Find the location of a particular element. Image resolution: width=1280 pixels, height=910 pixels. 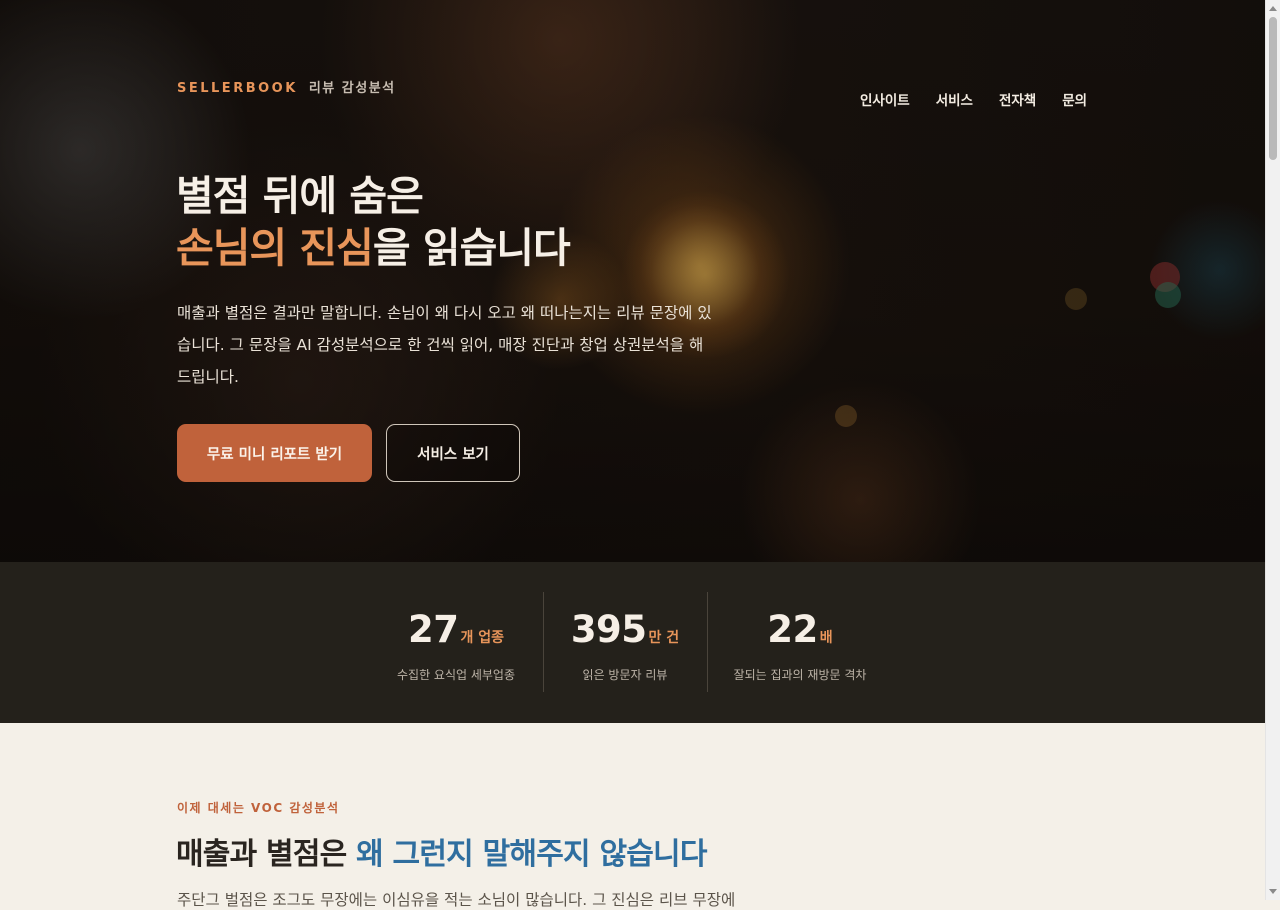

free-report-button: 무료 미니 리포트 받기 is located at coordinates (274, 453).